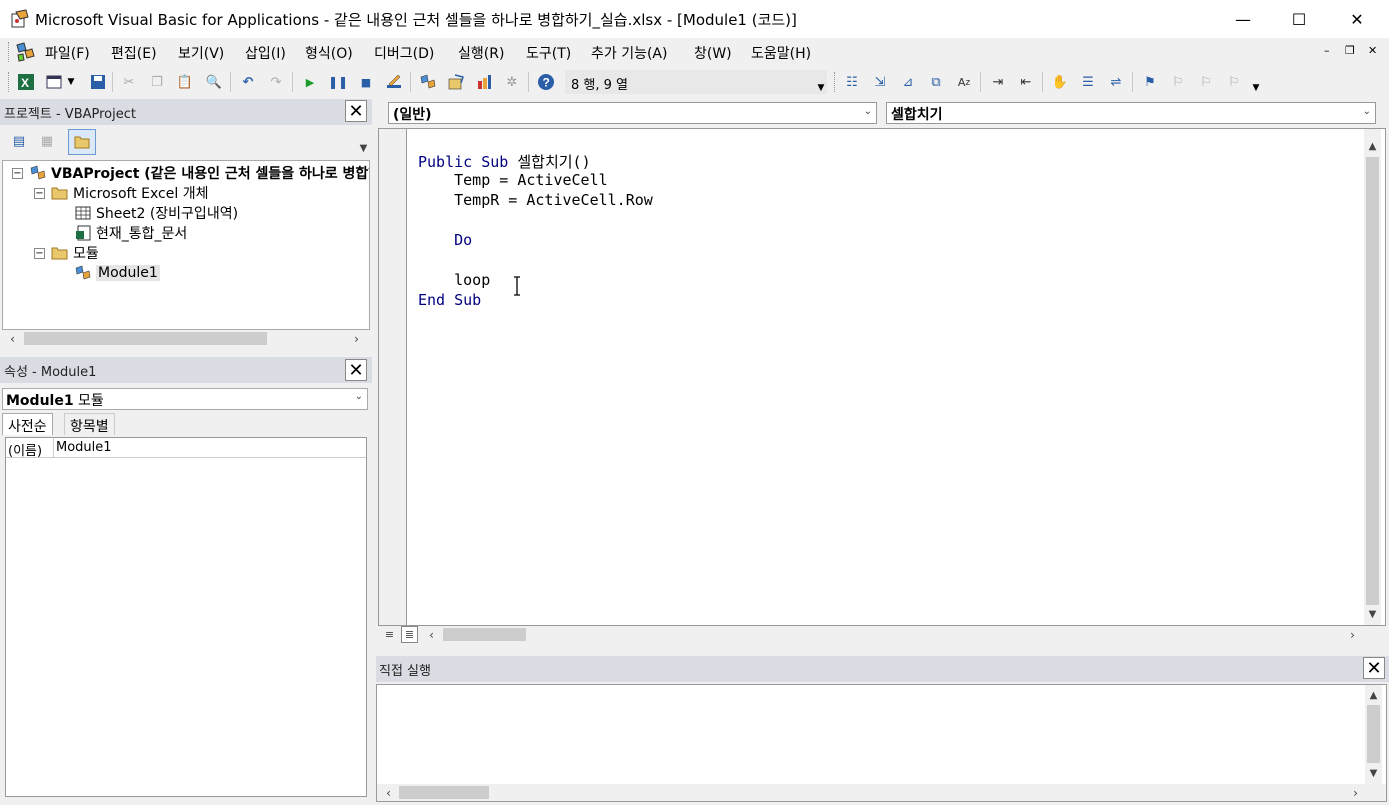 This screenshot has width=1389, height=805. Describe the element at coordinates (449, 300) in the screenshot. I see `code-line-8: End Sub` at that location.